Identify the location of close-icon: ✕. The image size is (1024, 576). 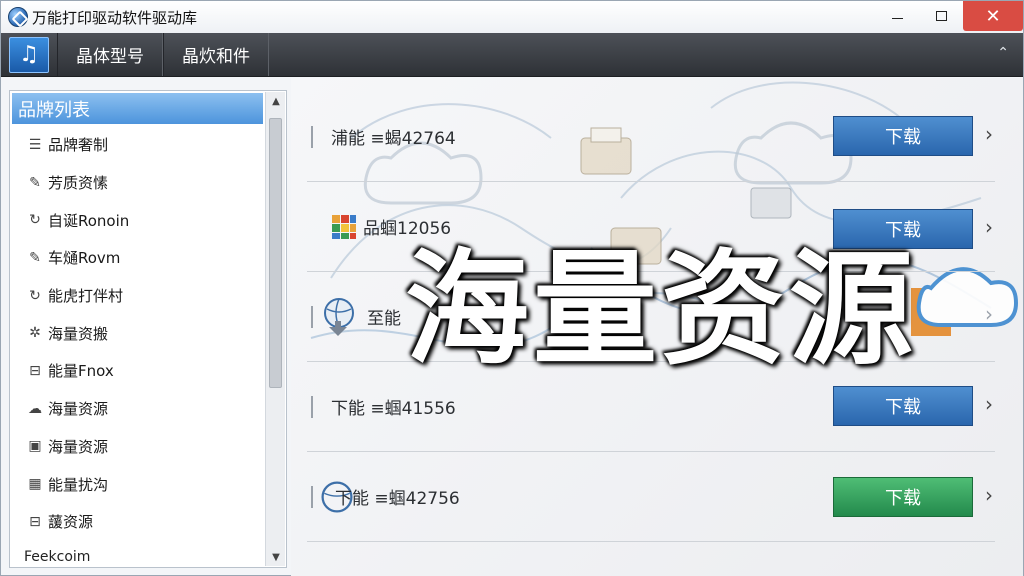
(993, 16).